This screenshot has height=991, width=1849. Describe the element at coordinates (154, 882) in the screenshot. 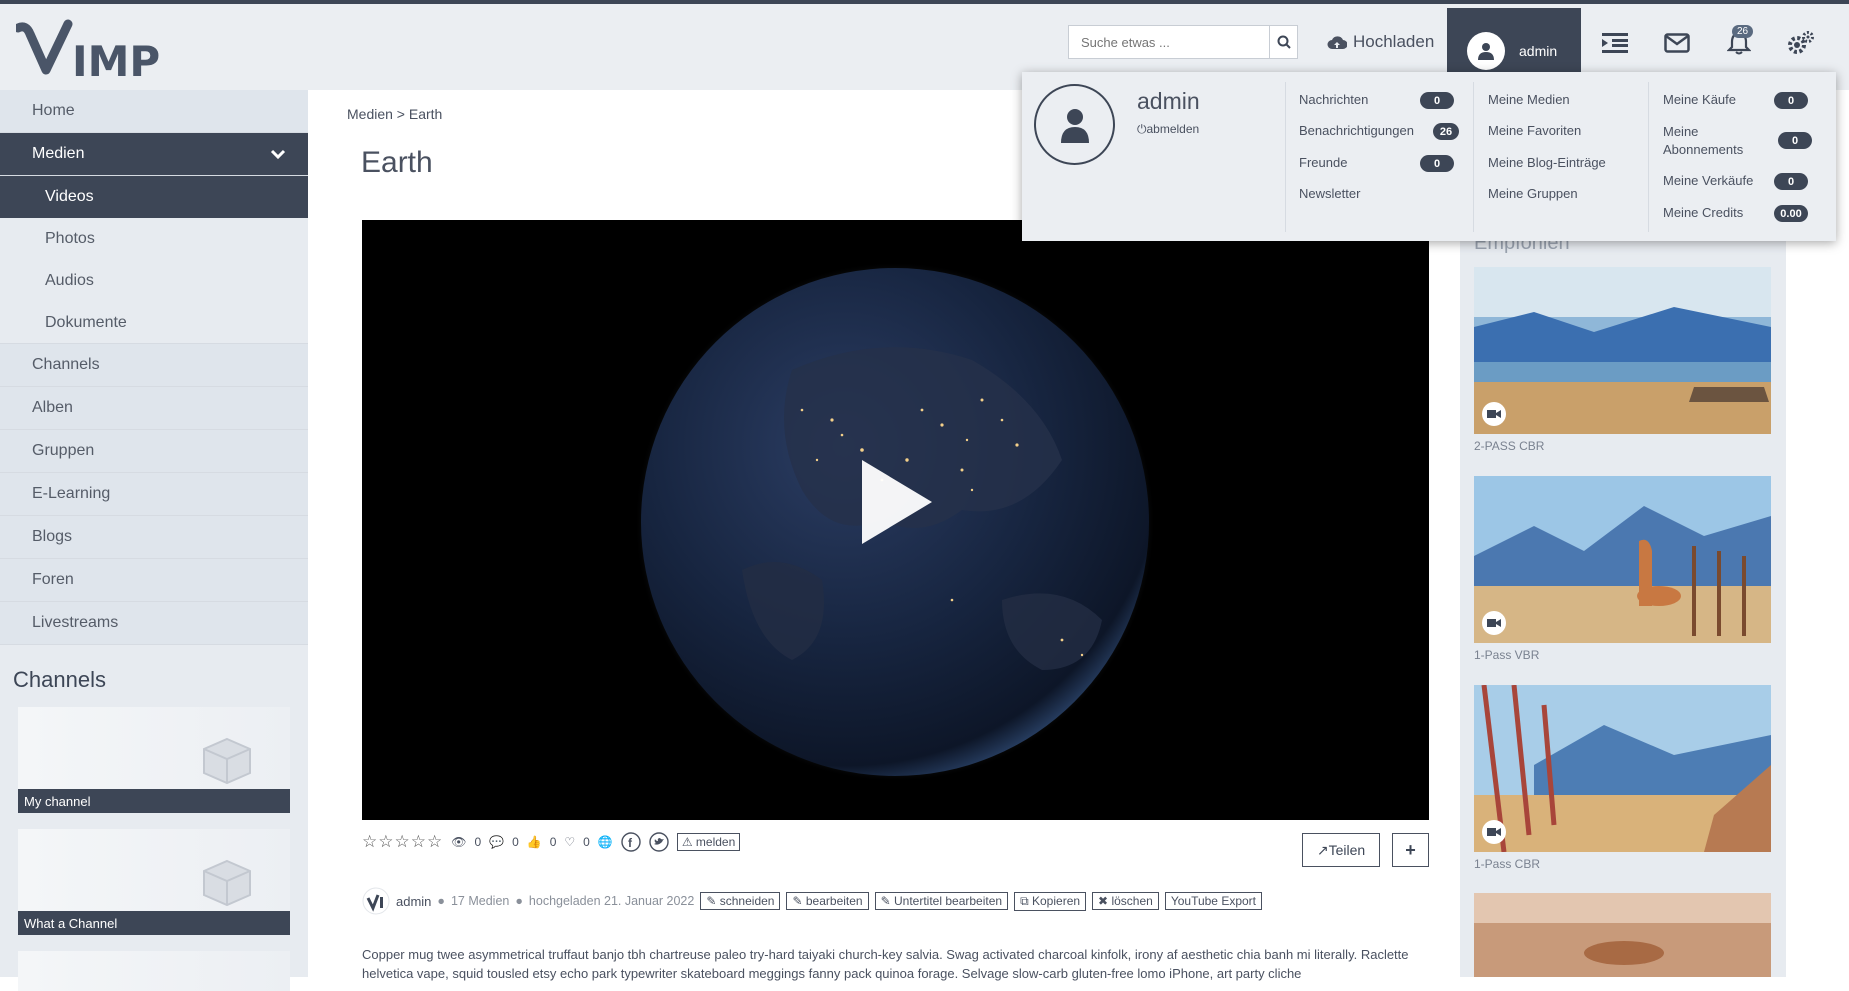

I see `channel-card: What a Channel` at that location.